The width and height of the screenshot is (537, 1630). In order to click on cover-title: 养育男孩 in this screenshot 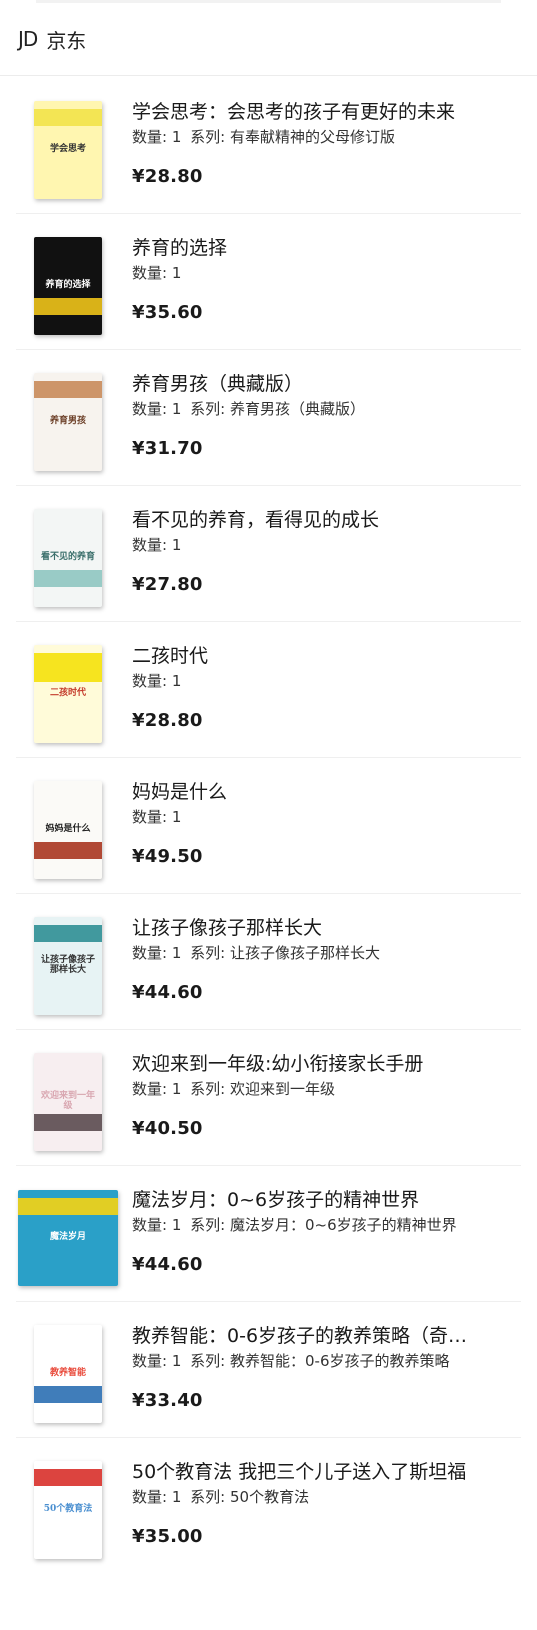, I will do `click(67, 421)`.